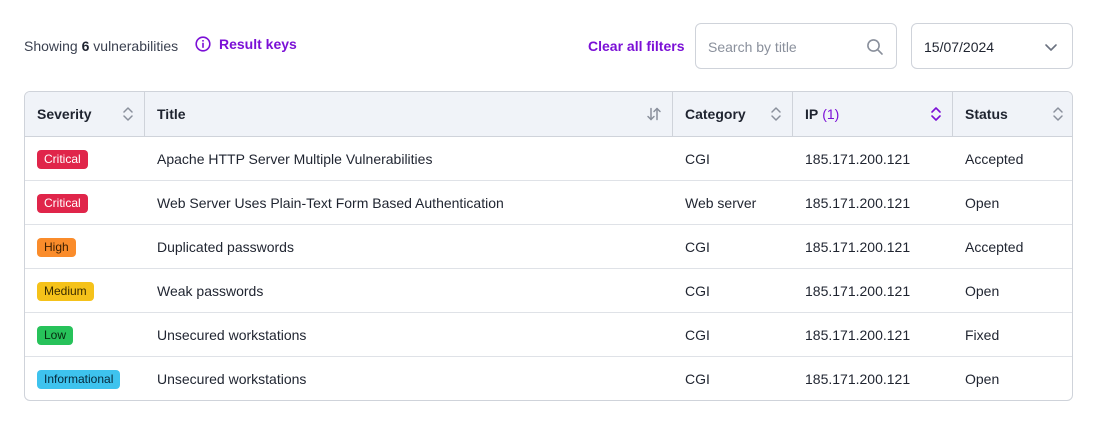 The height and width of the screenshot is (424, 1096). I want to click on category-text: Web server, so click(721, 203).